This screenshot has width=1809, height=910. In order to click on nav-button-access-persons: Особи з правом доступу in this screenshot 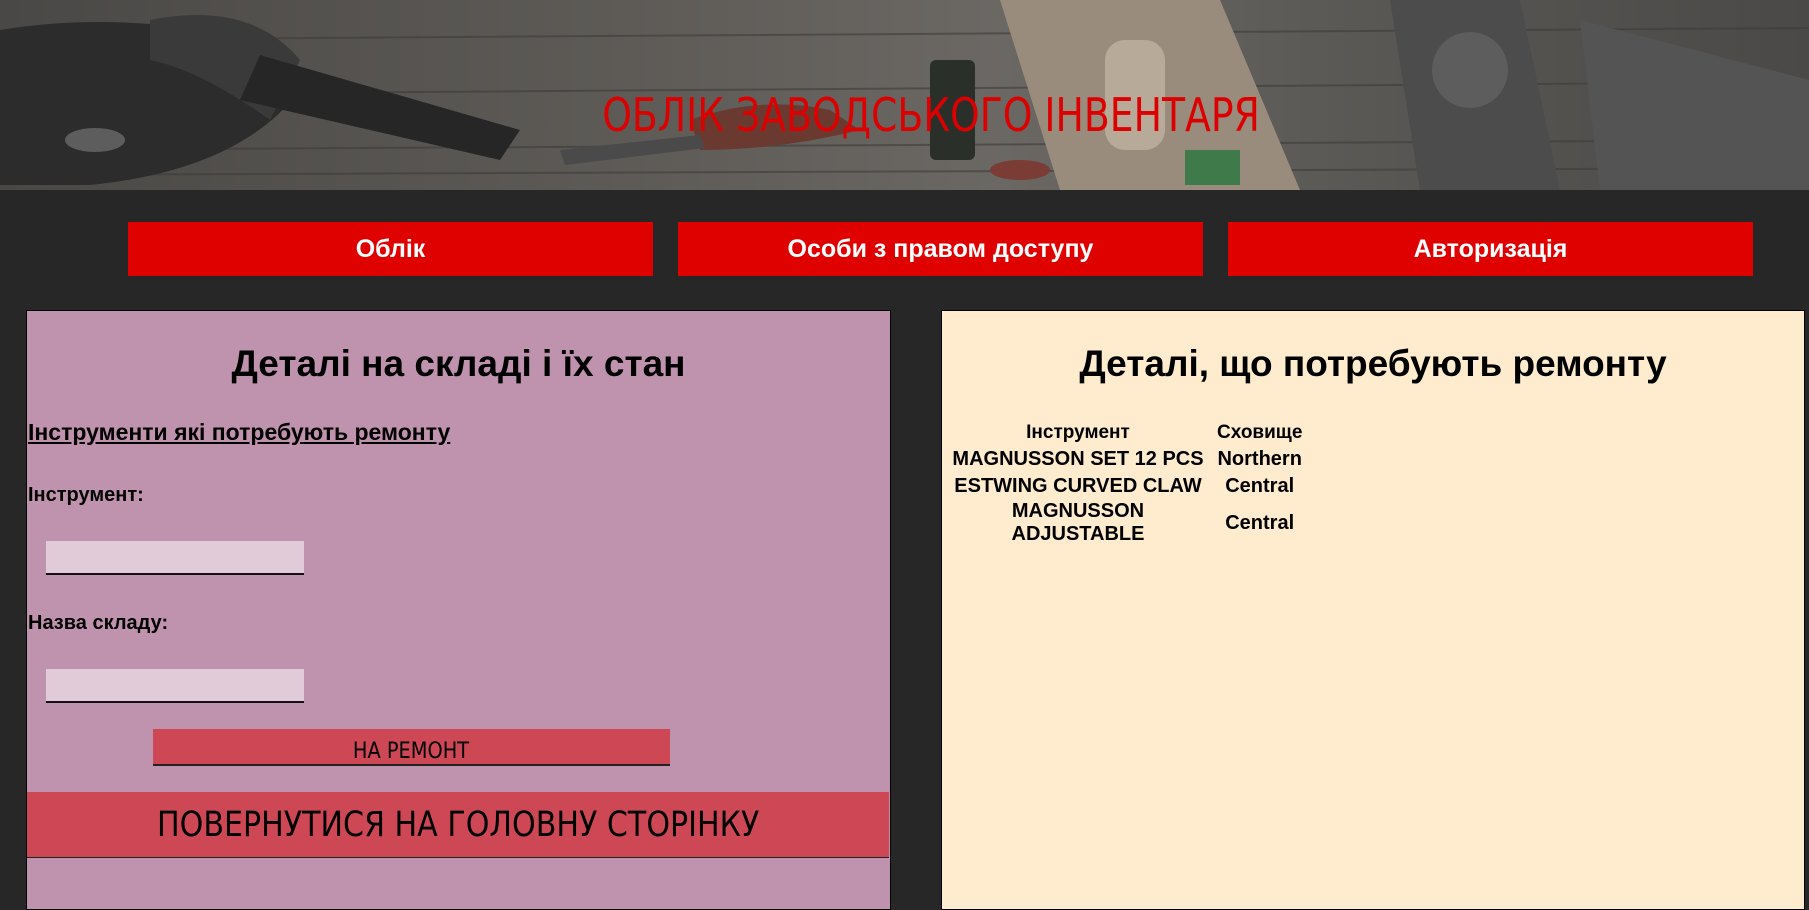, I will do `click(940, 249)`.